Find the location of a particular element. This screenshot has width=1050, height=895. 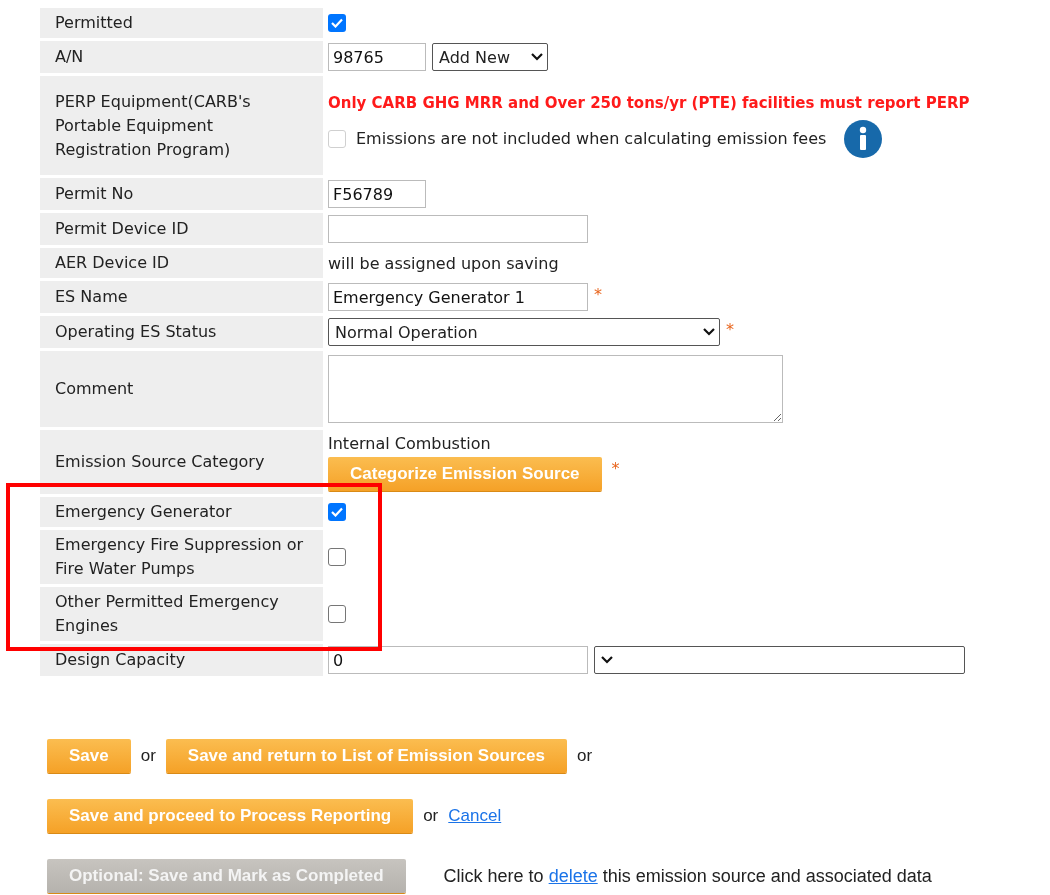

dropdown: Add New is located at coordinates (490, 57).